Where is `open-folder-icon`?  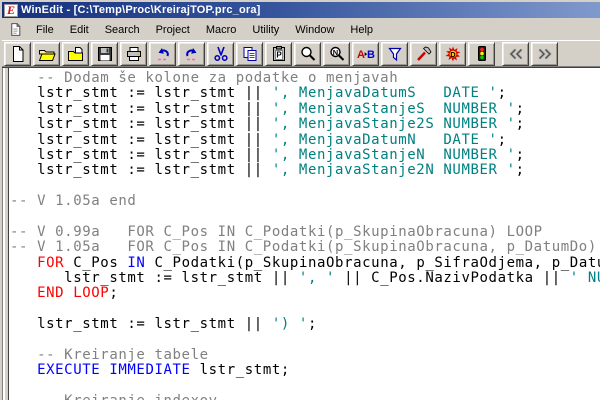
open-folder-icon is located at coordinates (47, 54).